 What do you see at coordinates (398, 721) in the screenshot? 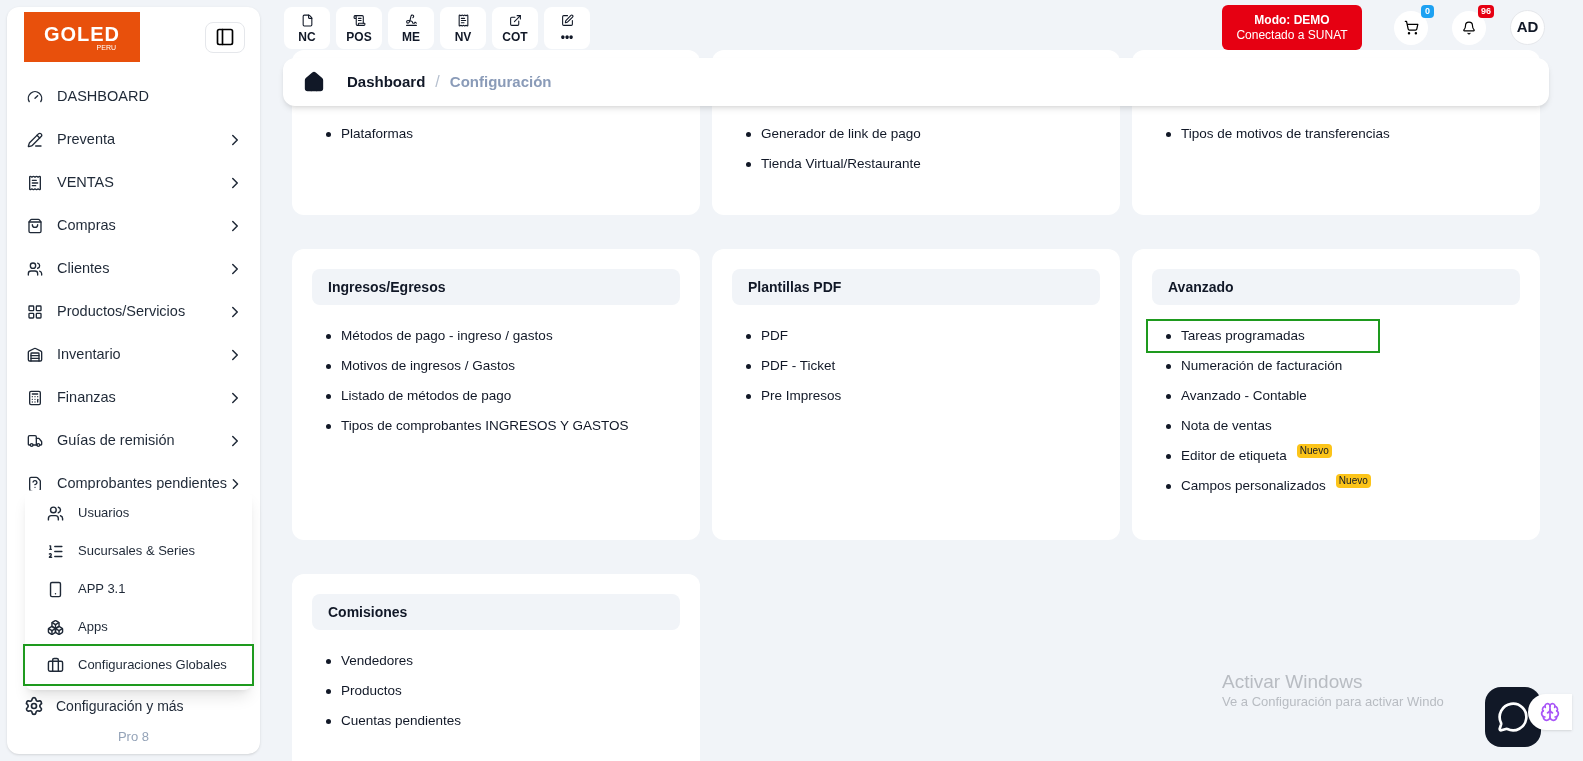
I see `settings-link: Cuentas pendientes` at bounding box center [398, 721].